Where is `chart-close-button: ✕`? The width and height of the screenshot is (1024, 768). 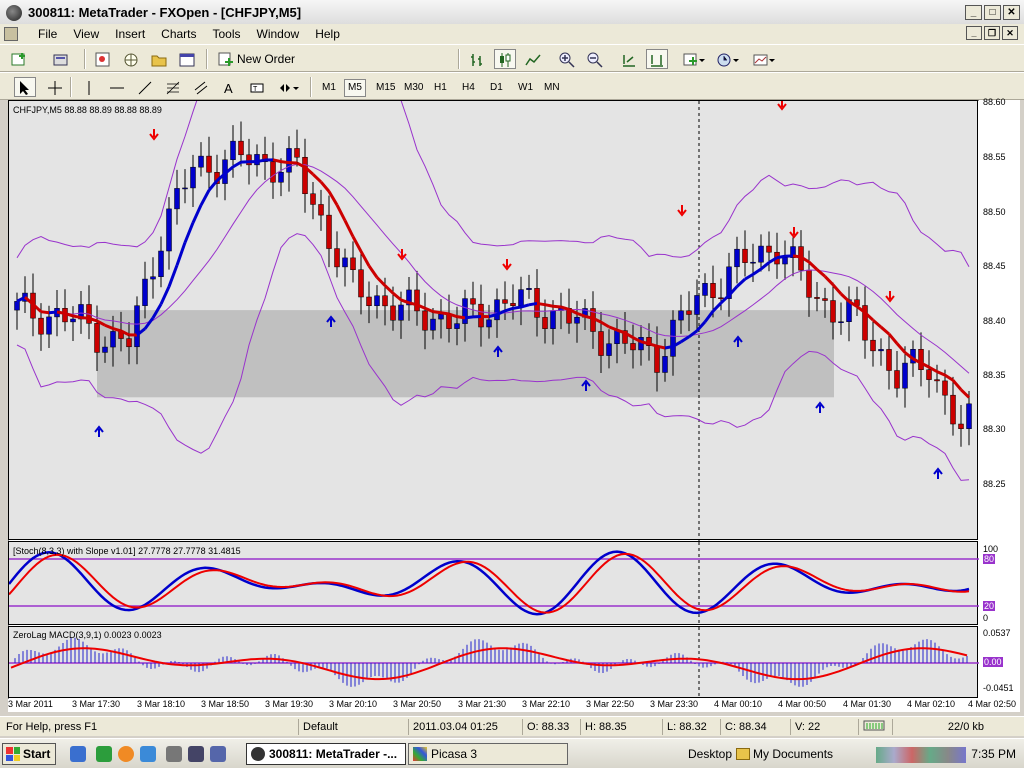
chart-close-button: ✕ is located at coordinates (1010, 33).